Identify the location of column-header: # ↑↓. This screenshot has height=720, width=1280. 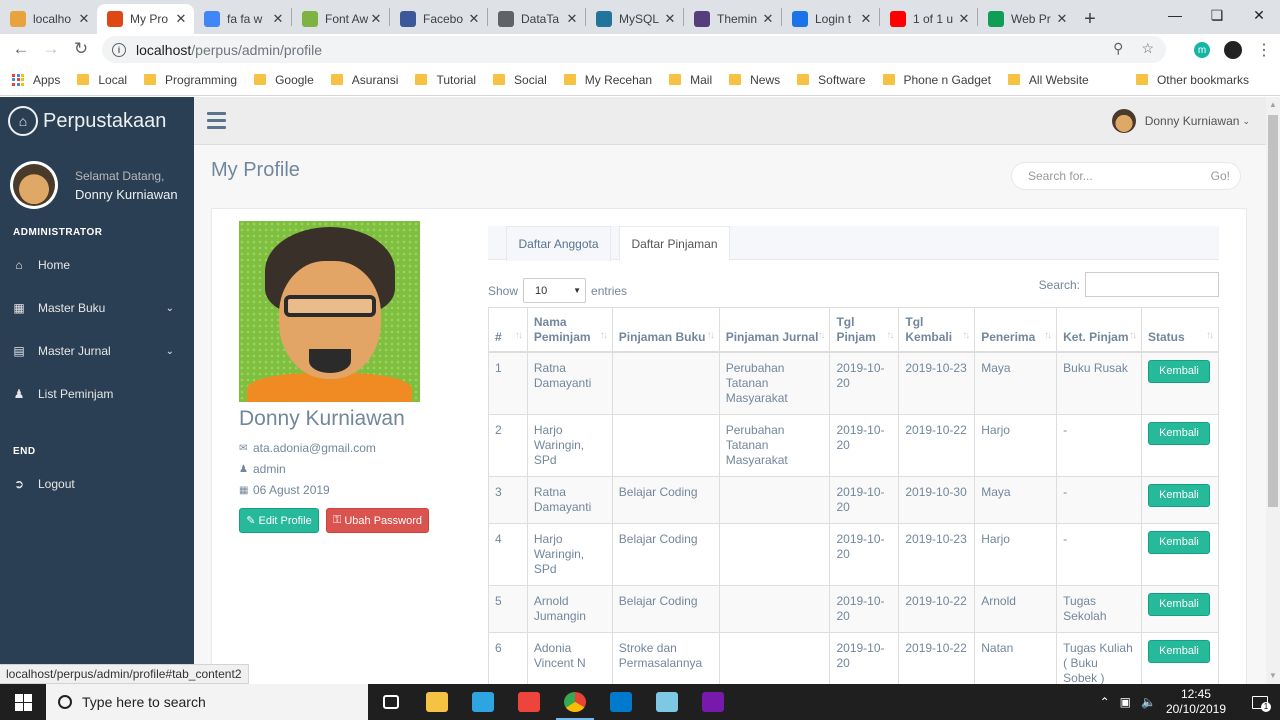
(508, 330).